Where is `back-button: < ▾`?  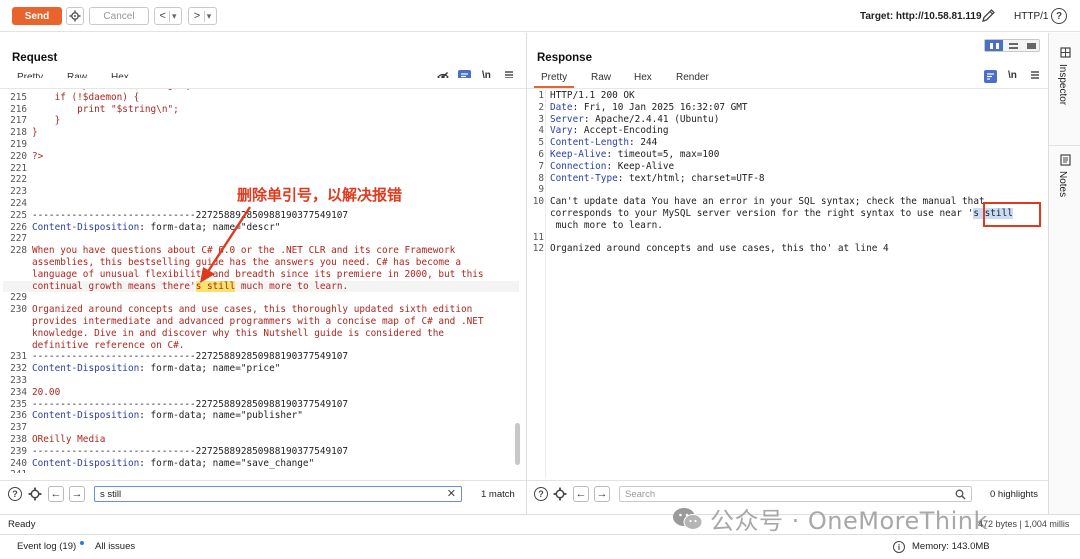 back-button: < ▾ is located at coordinates (168, 16).